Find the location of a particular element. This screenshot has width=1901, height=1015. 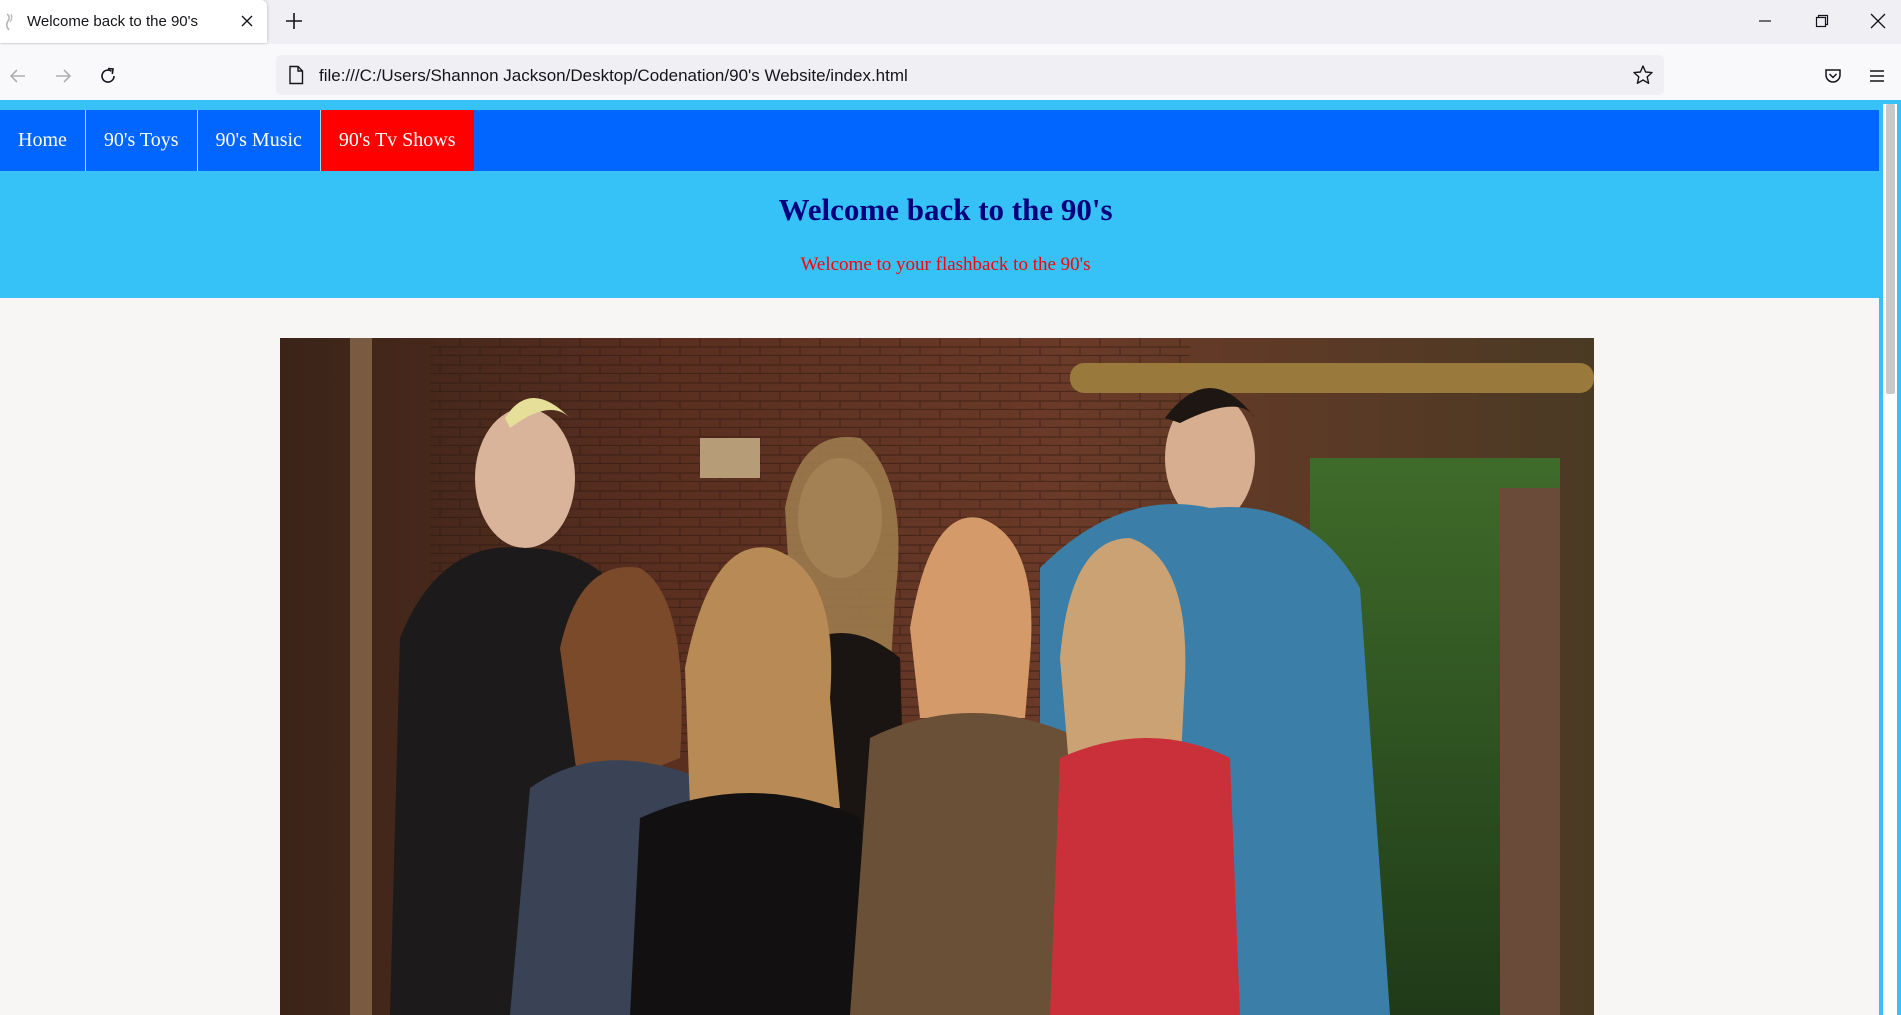

scrollbar-thumb is located at coordinates (1890, 249).